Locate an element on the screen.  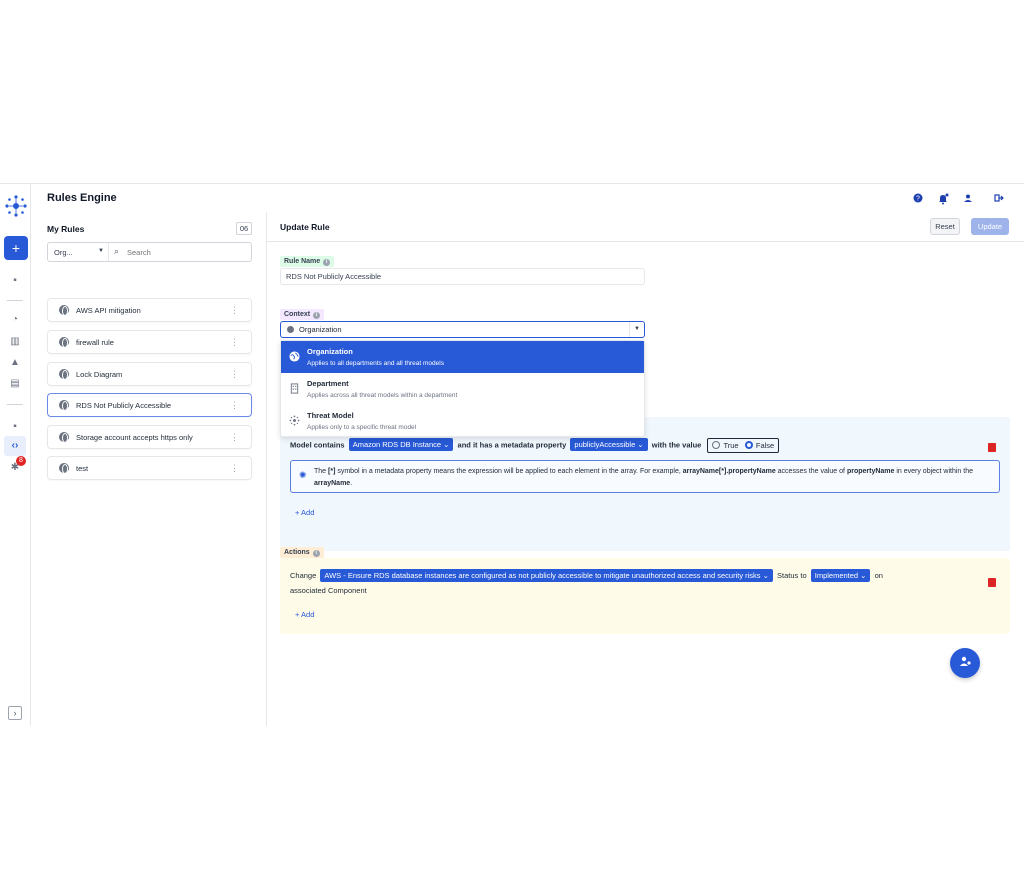
info-text-part: in every object within the is located at coordinates (934, 471).